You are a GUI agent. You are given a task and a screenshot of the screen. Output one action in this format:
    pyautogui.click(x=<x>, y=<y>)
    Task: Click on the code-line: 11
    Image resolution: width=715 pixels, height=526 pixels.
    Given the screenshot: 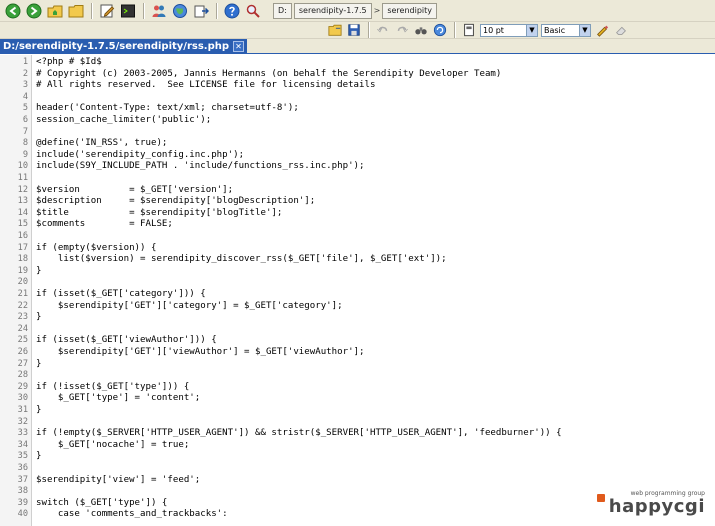 What is the action you would take?
    pyautogui.click(x=366, y=179)
    